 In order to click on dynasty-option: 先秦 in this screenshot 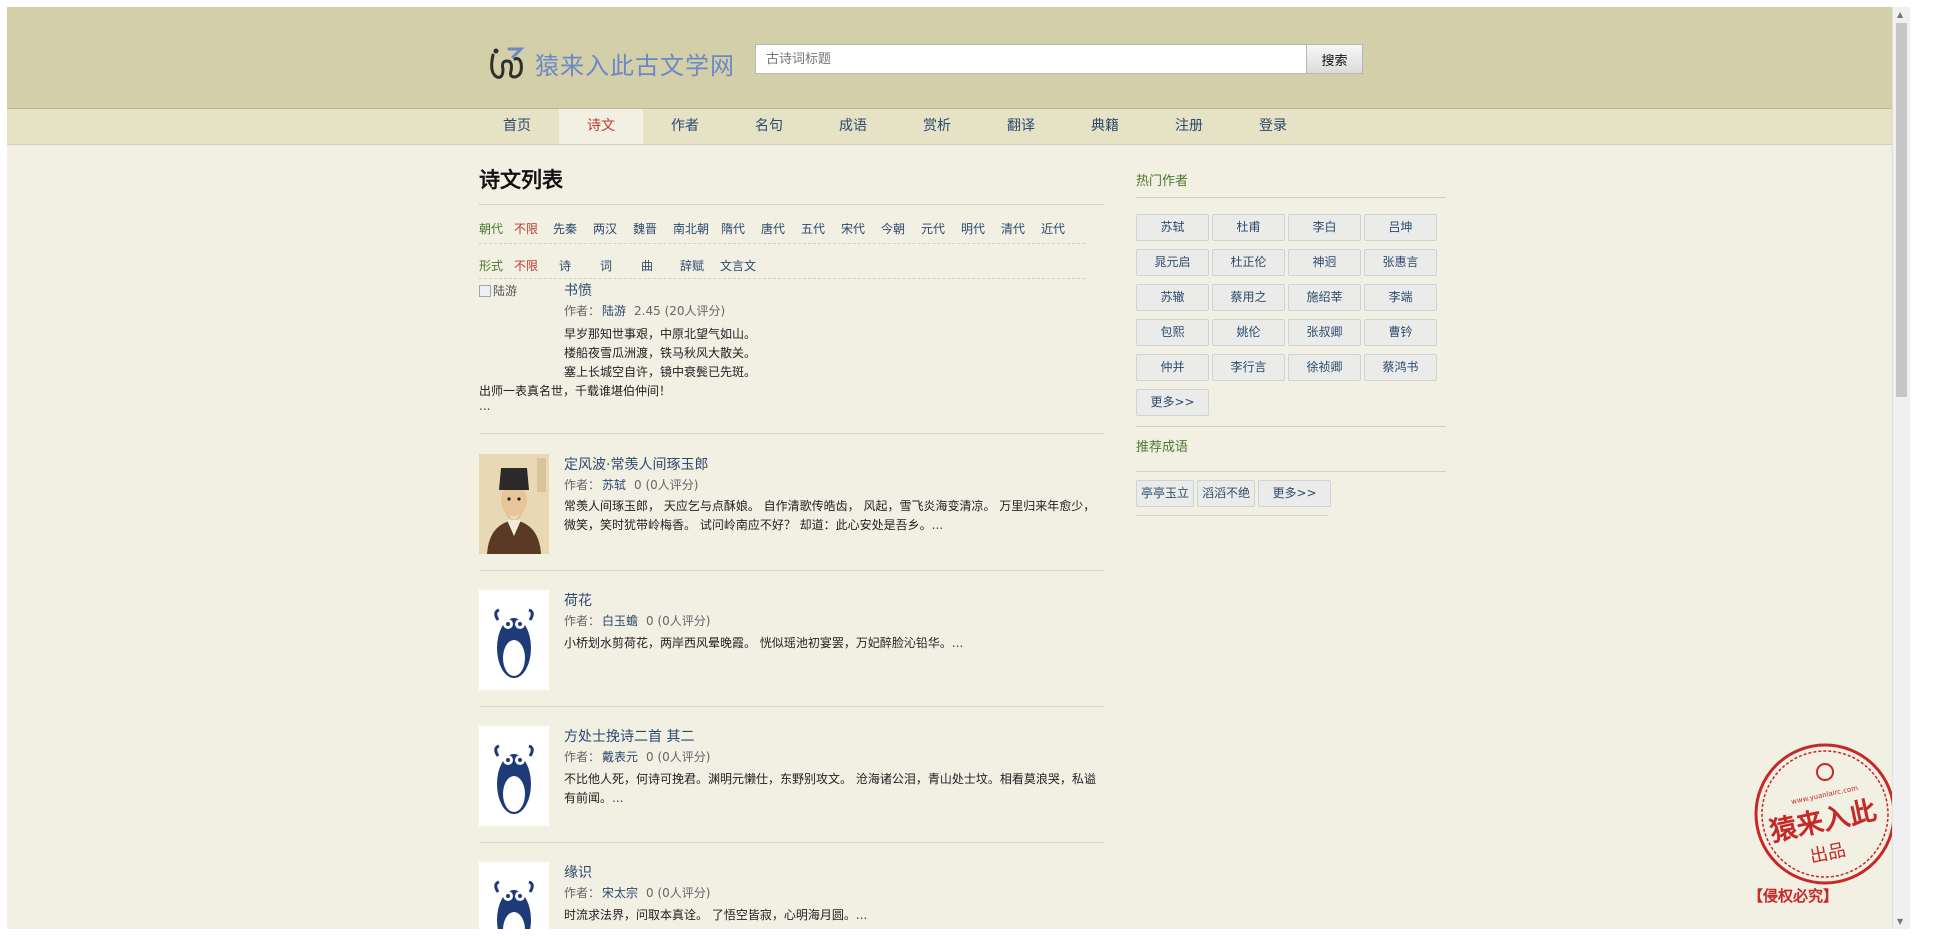, I will do `click(565, 228)`.